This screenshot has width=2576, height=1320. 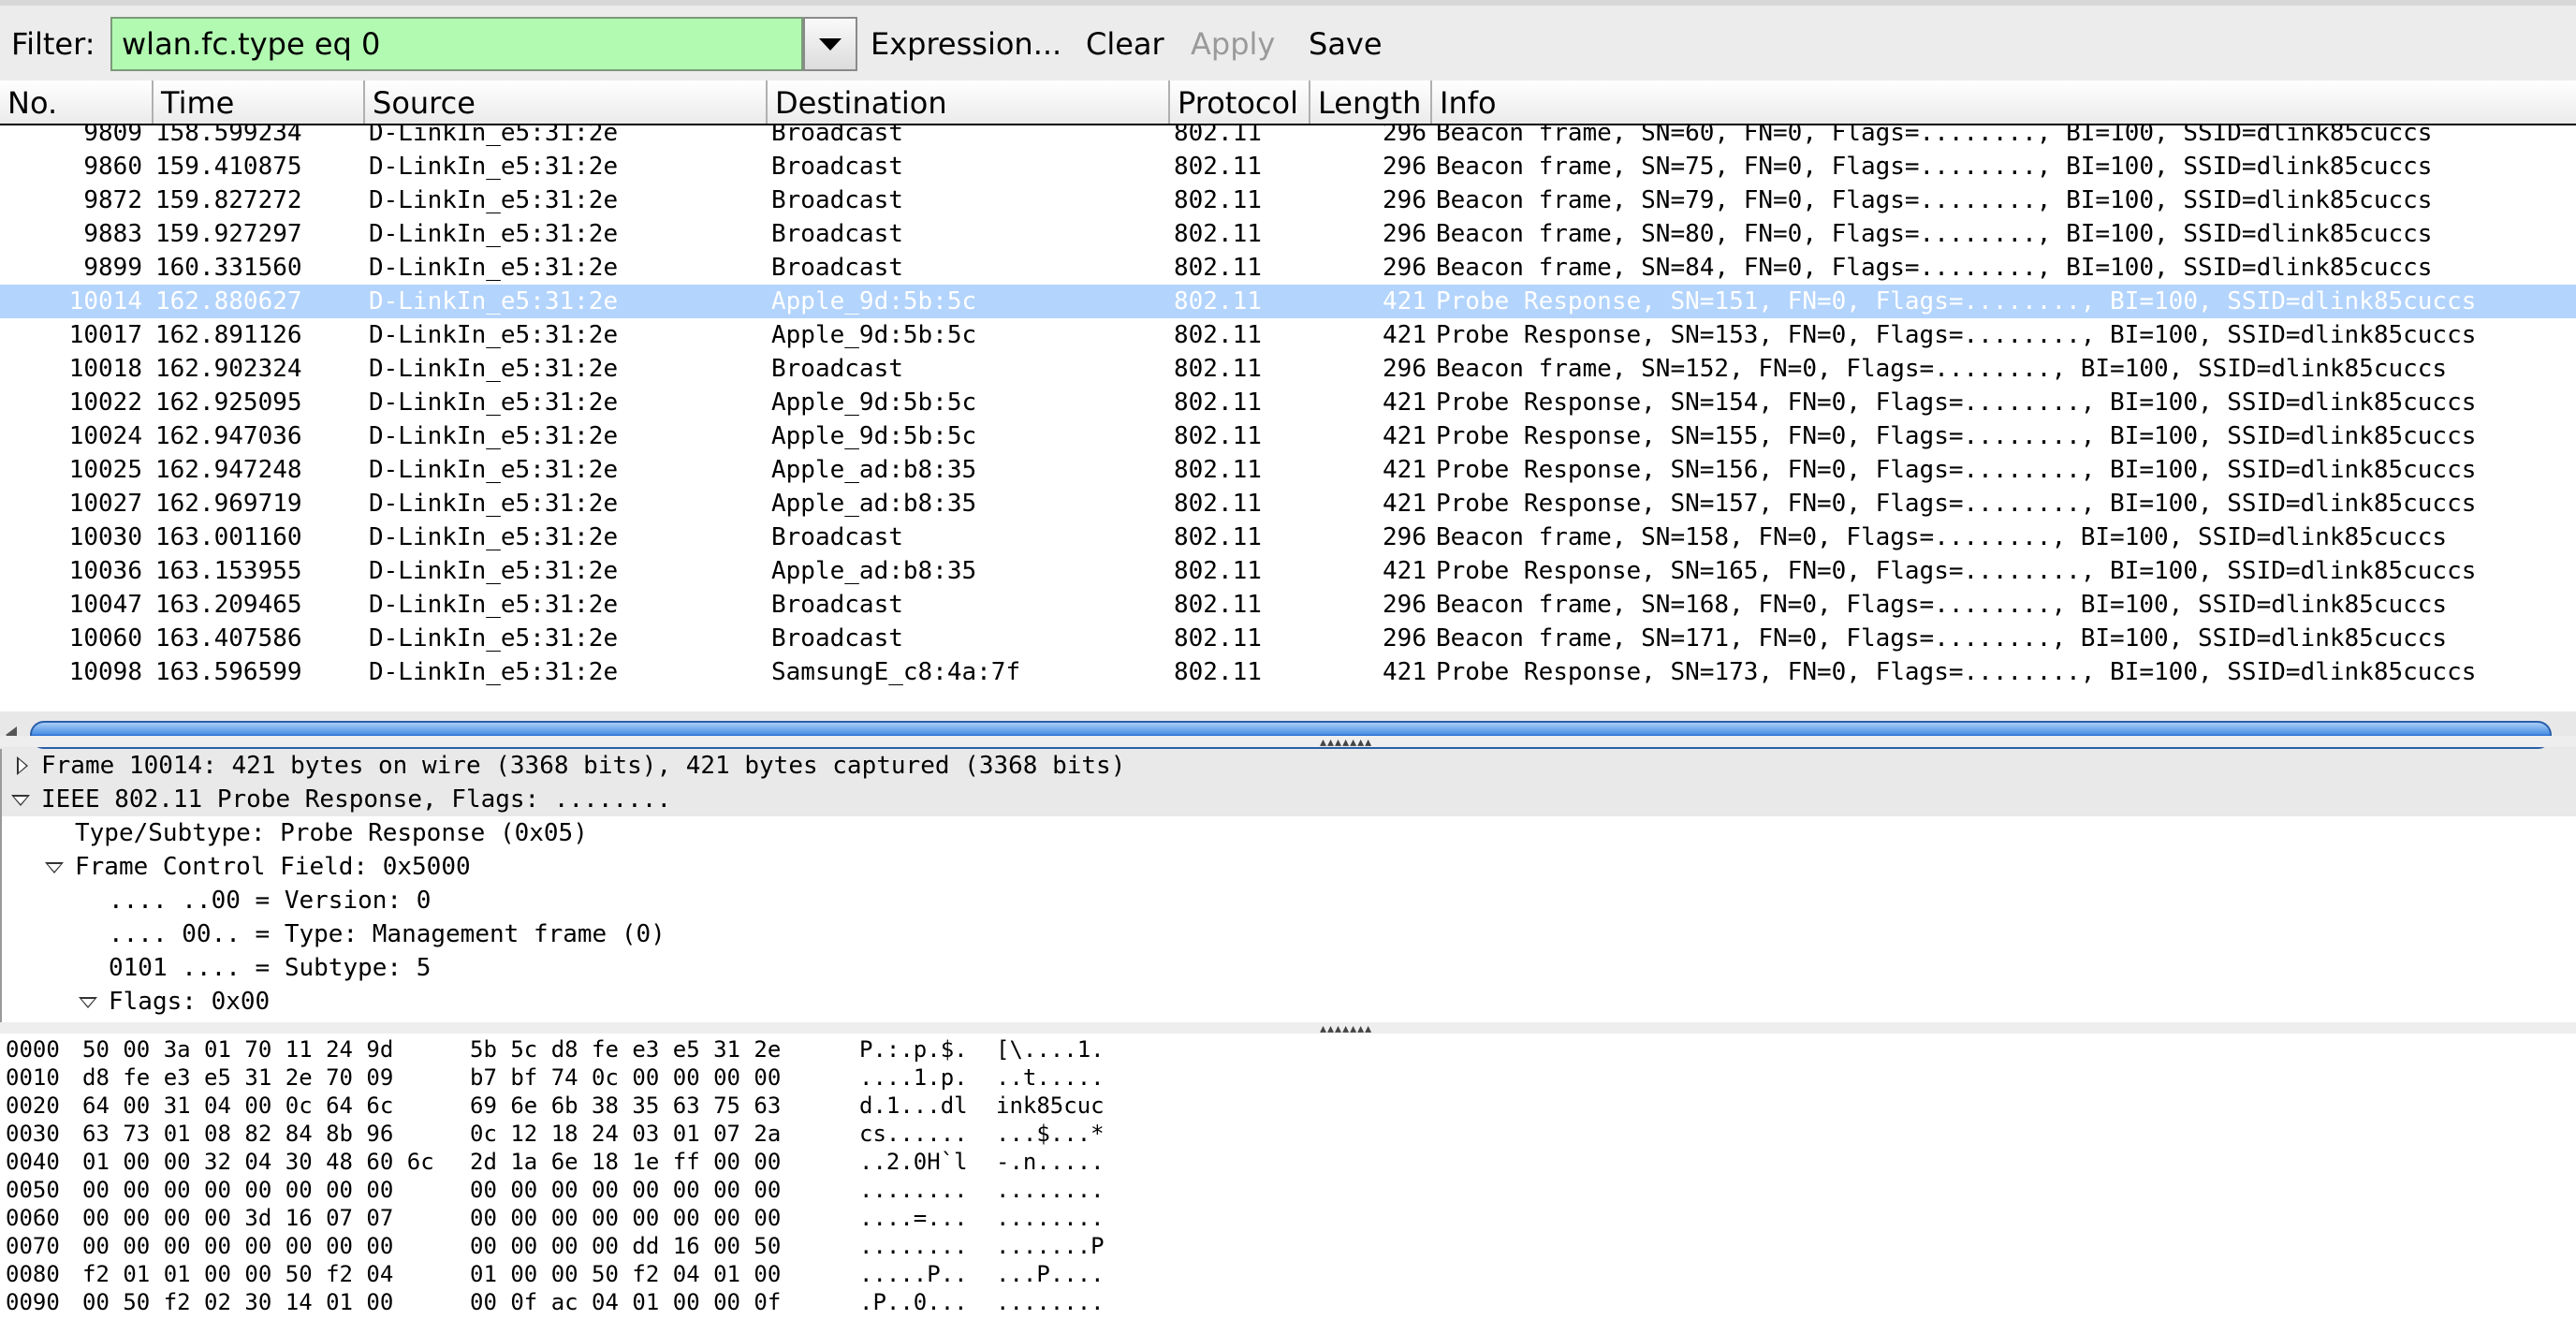 What do you see at coordinates (626, 1302) in the screenshot?
I see `hex-b2: 00 0f ac 04 01 00 00 0f` at bounding box center [626, 1302].